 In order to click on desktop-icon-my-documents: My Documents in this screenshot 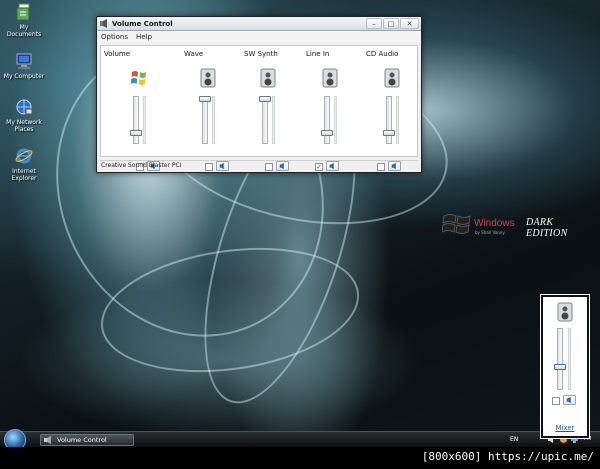, I will do `click(24, 20)`.